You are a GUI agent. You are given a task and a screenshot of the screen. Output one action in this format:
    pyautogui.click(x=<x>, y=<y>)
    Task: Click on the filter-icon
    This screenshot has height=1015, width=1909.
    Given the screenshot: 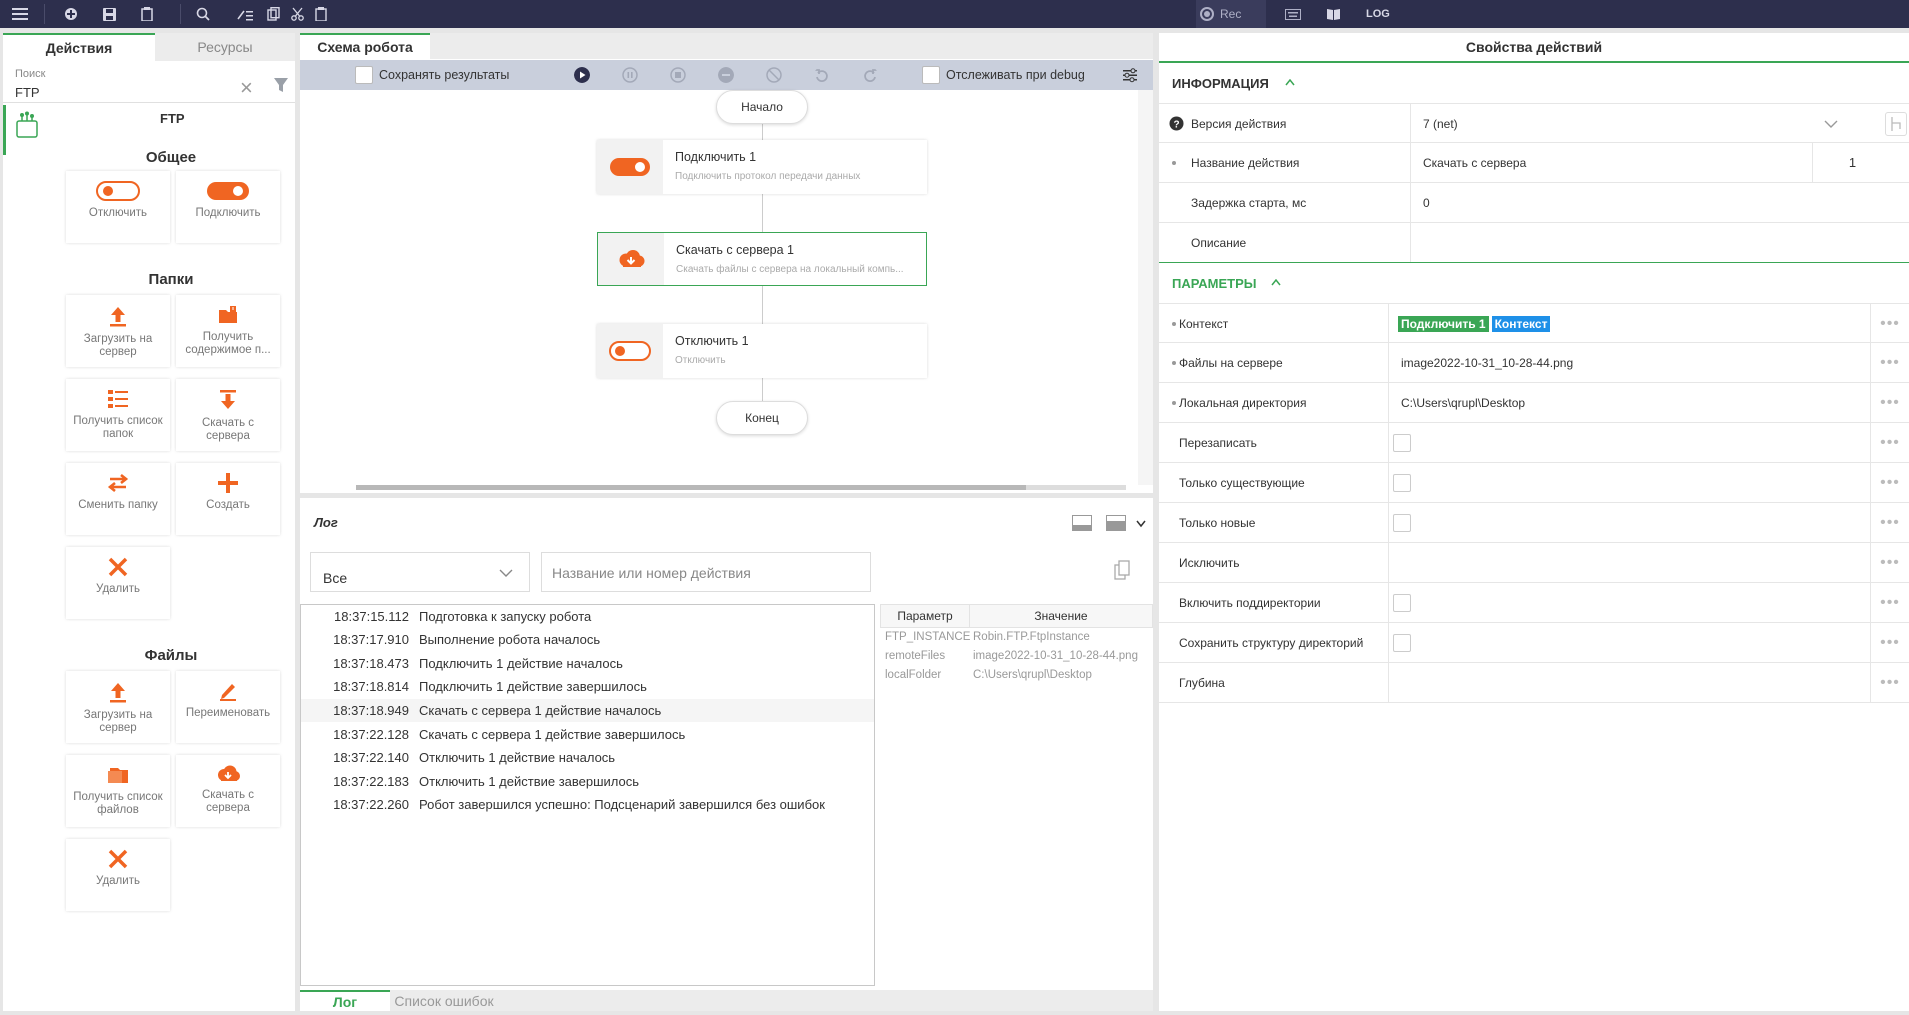 What is the action you would take?
    pyautogui.click(x=281, y=85)
    